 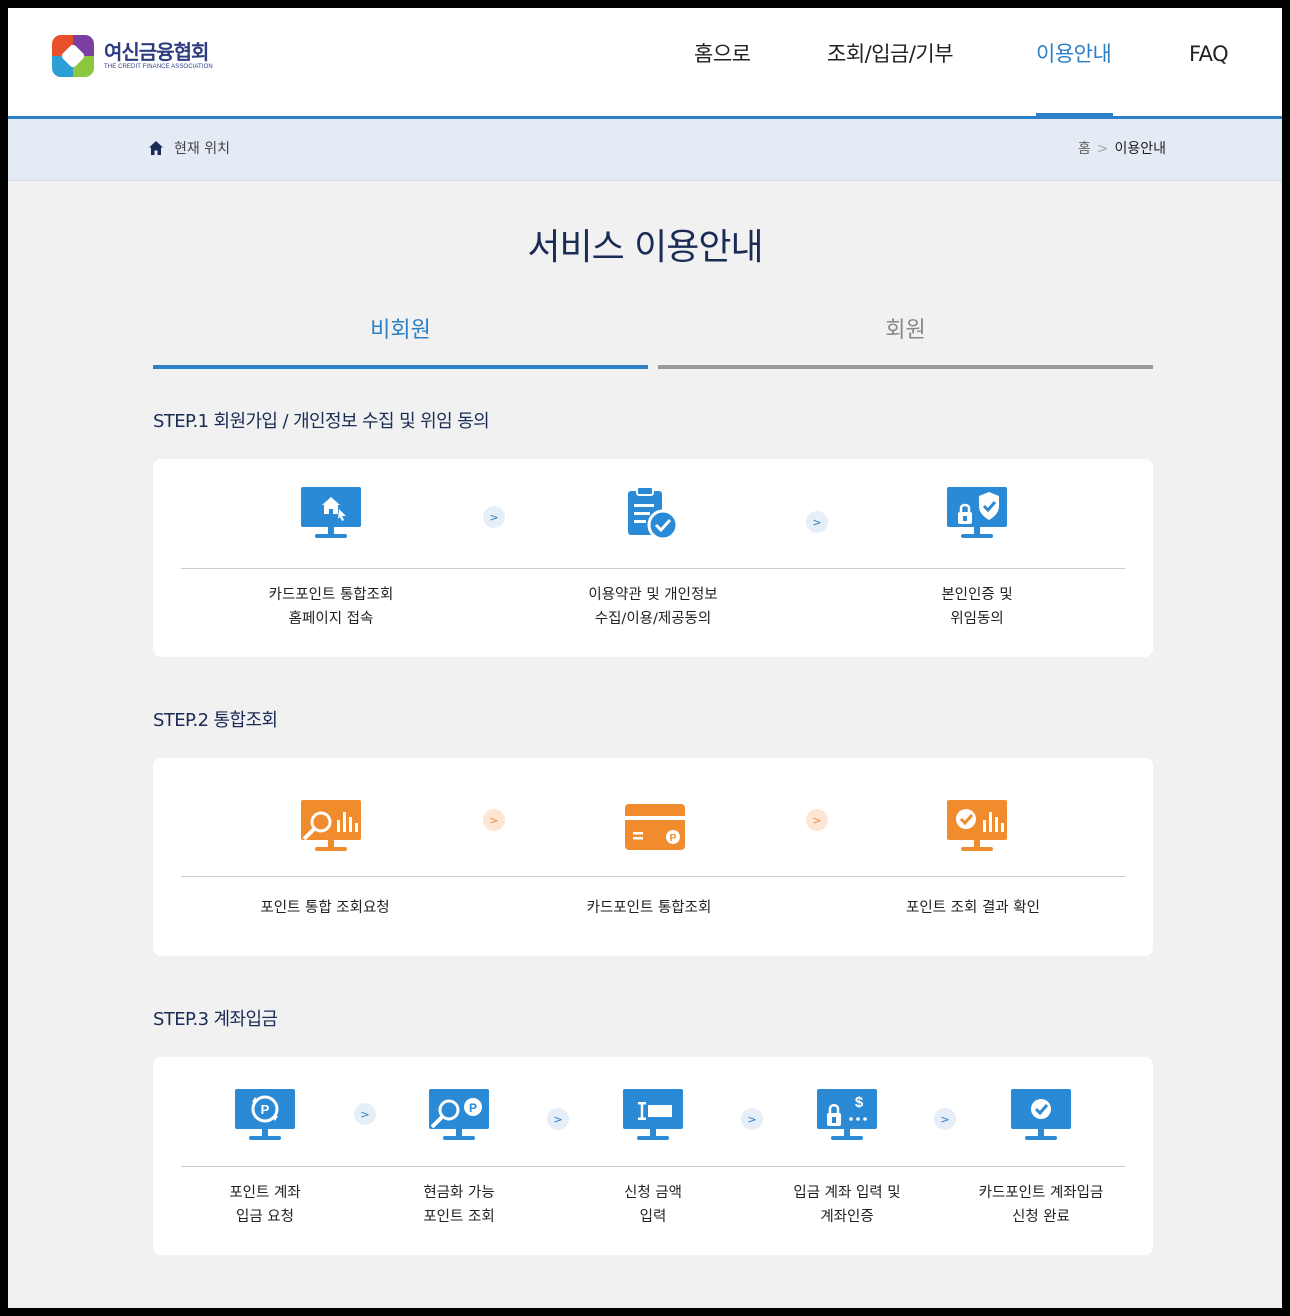 What do you see at coordinates (653, 595) in the screenshot?
I see `step-1-item-2-line-1: 이용약관 및 개인정보` at bounding box center [653, 595].